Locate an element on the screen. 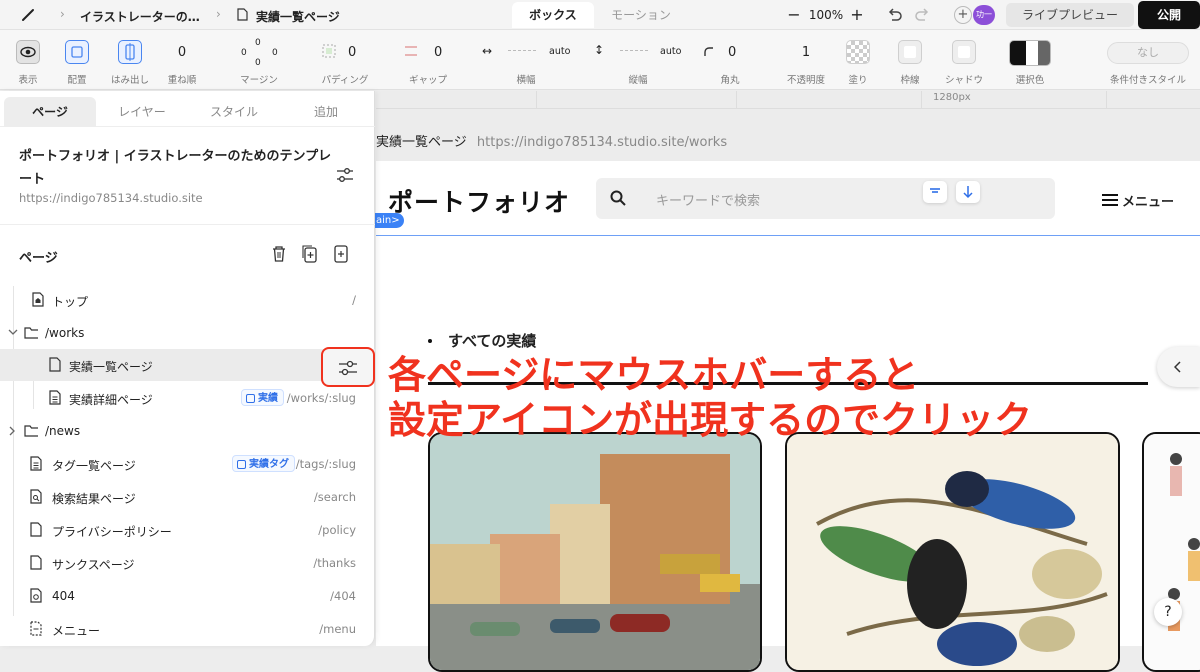  zindex-value: 0 is located at coordinates (182, 52).